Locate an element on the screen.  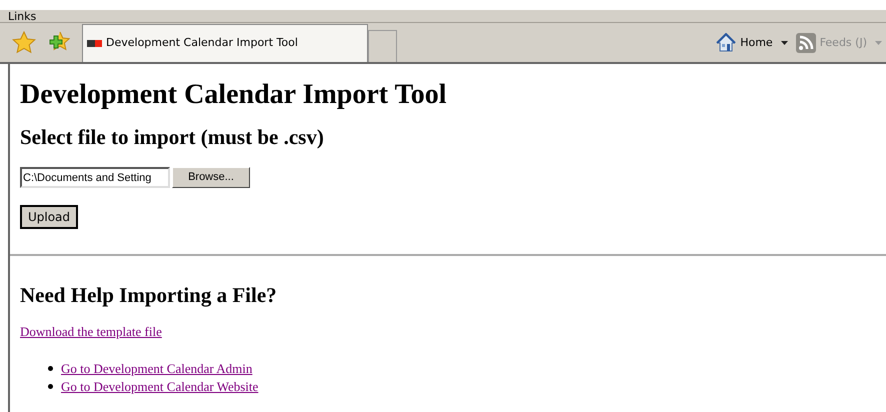
navigation-link: Go to Development Calendar Admin is located at coordinates (156, 369).